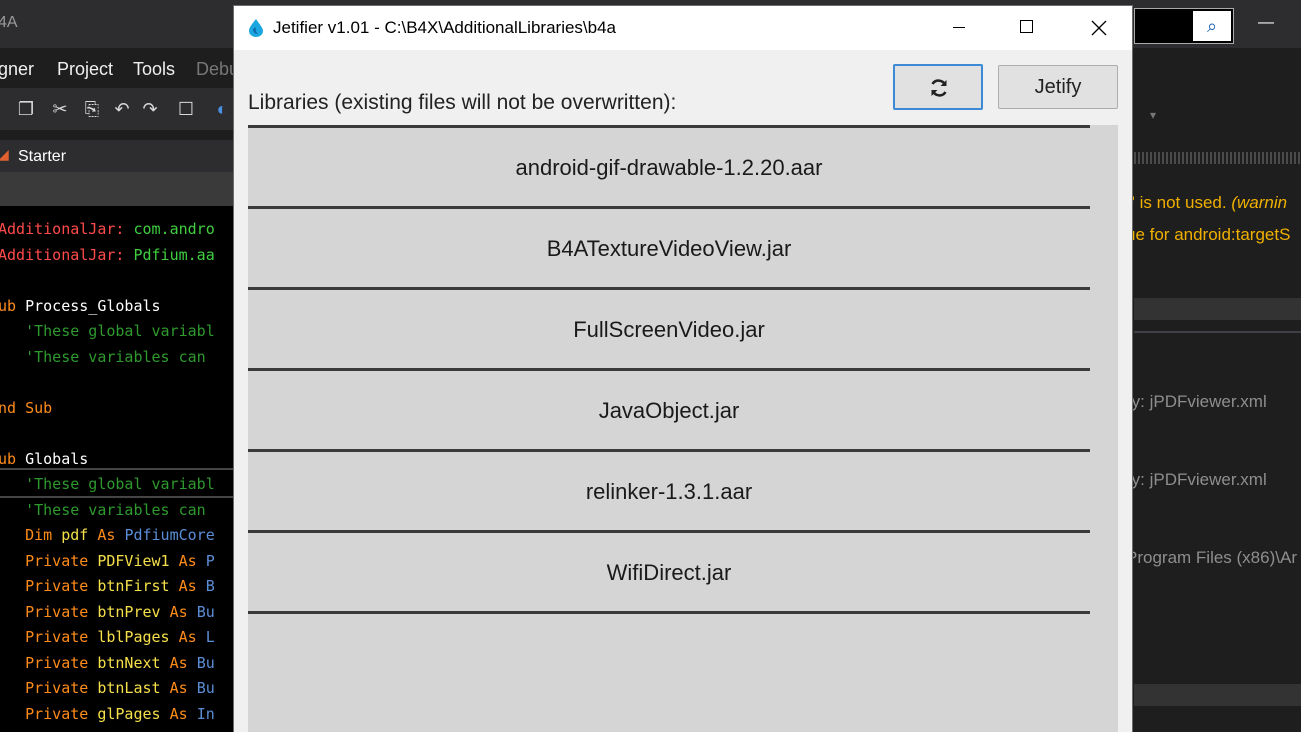 This screenshot has width=1301, height=732. What do you see at coordinates (120, 156) in the screenshot?
I see `ide-module-tab: ◢ Starter` at bounding box center [120, 156].